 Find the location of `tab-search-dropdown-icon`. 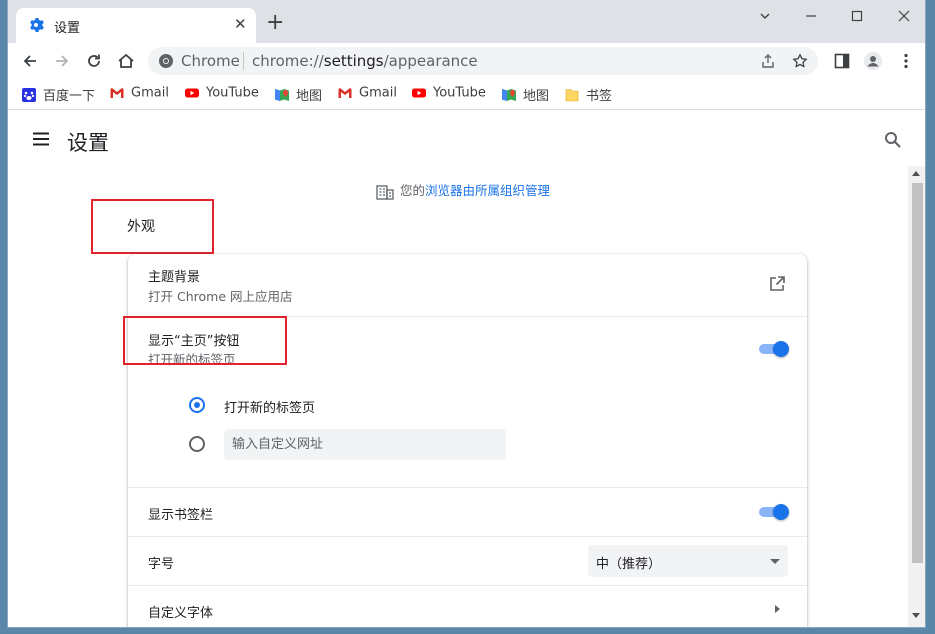

tab-search-dropdown-icon is located at coordinates (765, 16).